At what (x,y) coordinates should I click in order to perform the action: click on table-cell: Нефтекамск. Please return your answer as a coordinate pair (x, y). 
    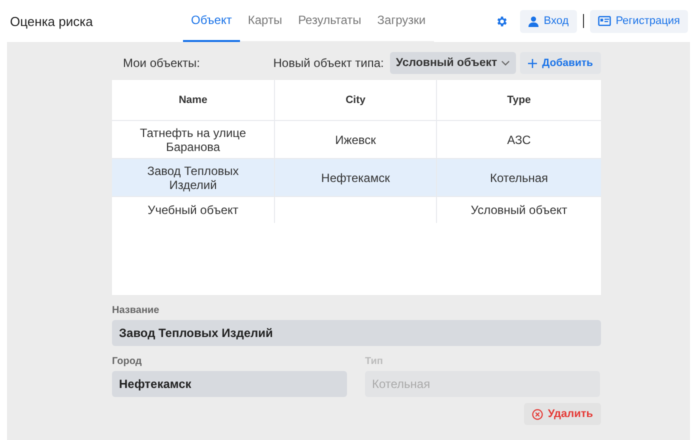
    Looking at the image, I should click on (355, 177).